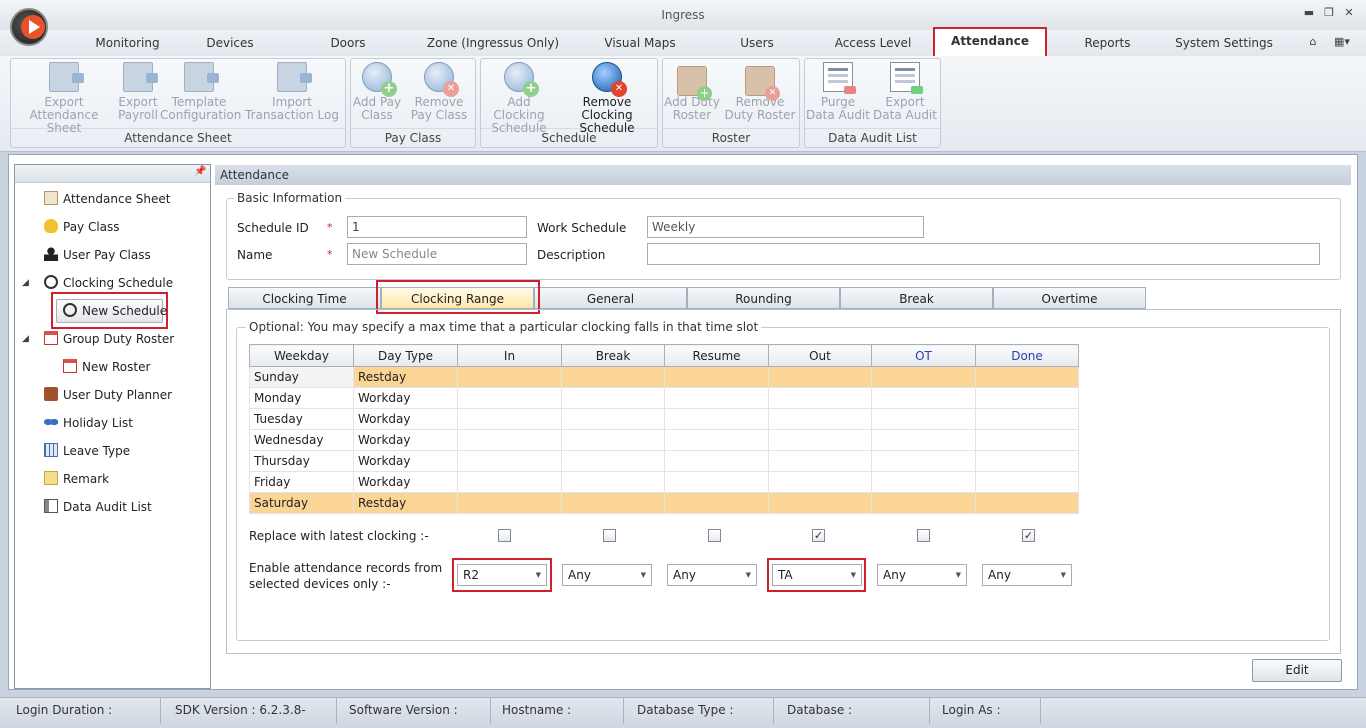 This screenshot has width=1366, height=728. Describe the element at coordinates (109, 339) in the screenshot. I see `nav-item-group-duty-roster: Group Duty Roster` at that location.